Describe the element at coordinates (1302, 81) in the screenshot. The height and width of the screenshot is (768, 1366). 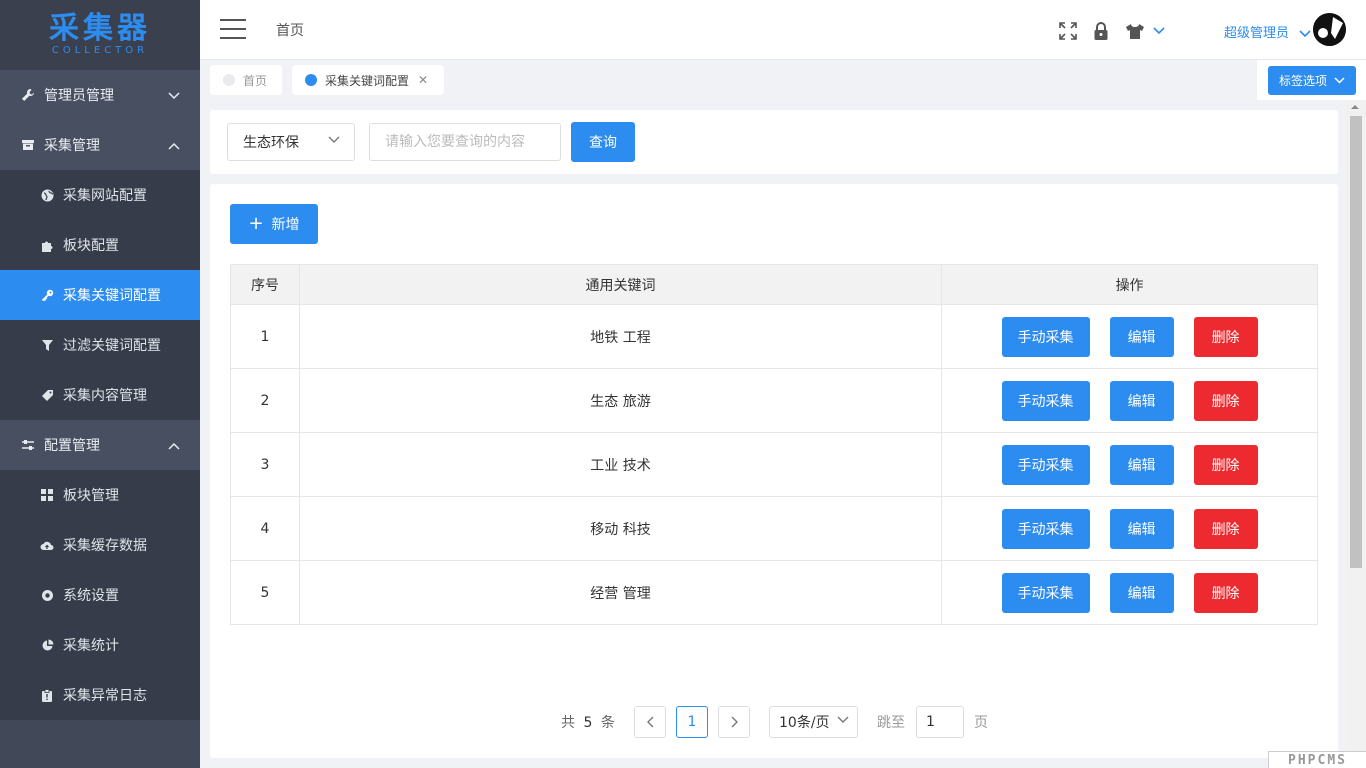
I see `tag-options-label: 标签选项` at that location.